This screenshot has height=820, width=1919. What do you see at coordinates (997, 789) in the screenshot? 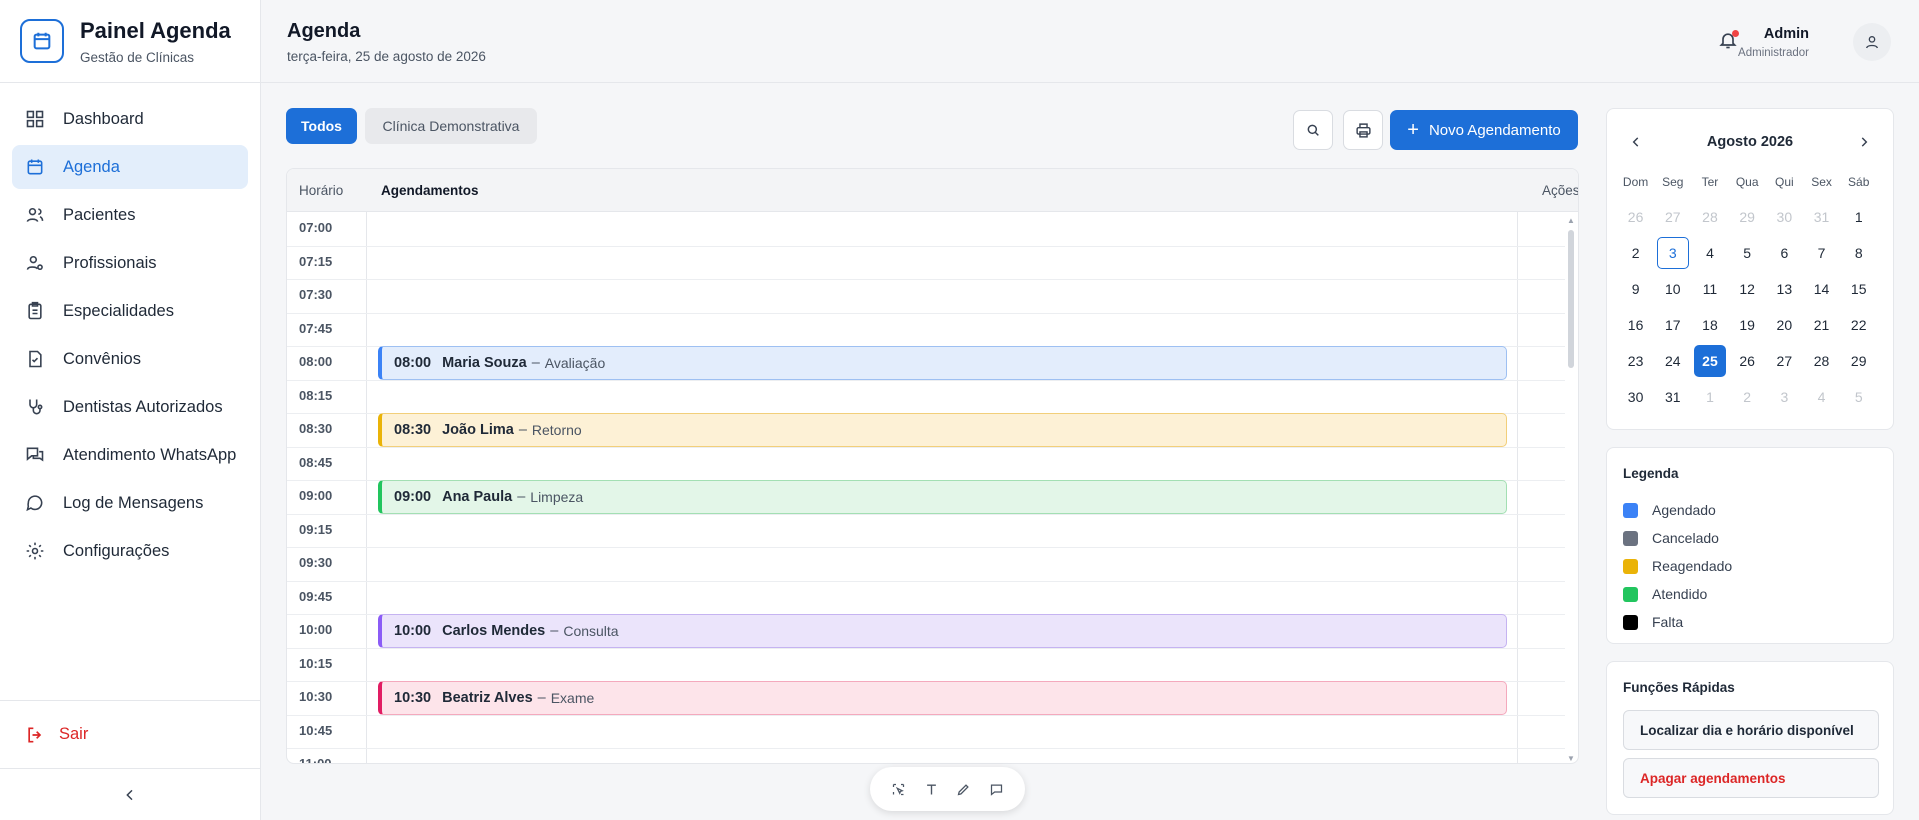
I see `comment-tool-button` at bounding box center [997, 789].